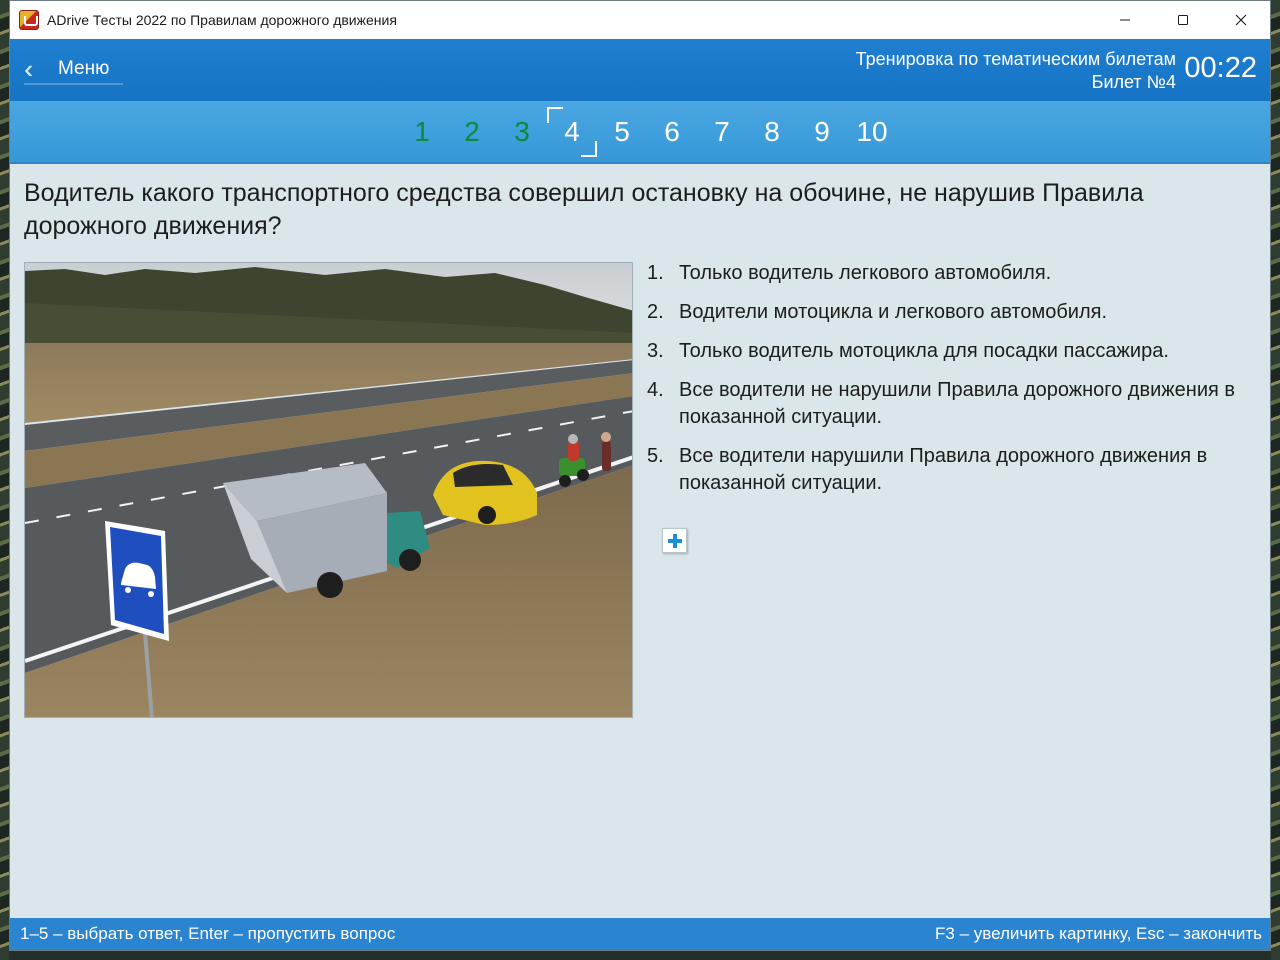  What do you see at coordinates (572, 131) in the screenshot?
I see `tab-question-4: 4` at bounding box center [572, 131].